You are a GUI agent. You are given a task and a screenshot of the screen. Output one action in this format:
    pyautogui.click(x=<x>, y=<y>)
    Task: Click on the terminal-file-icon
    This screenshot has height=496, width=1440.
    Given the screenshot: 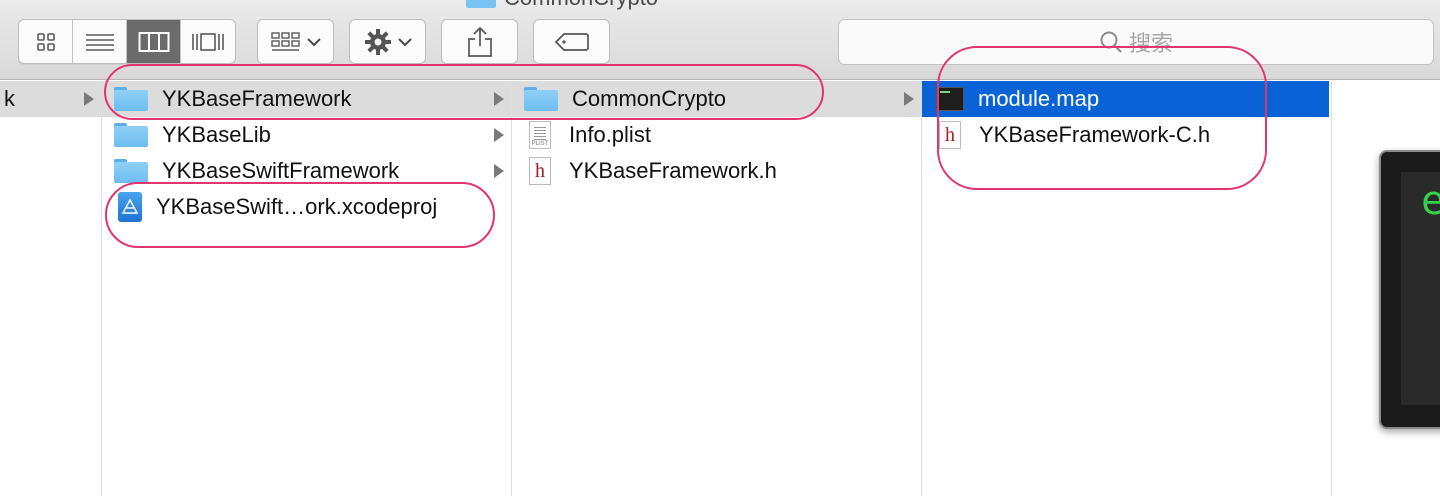 What is the action you would take?
    pyautogui.click(x=950, y=99)
    